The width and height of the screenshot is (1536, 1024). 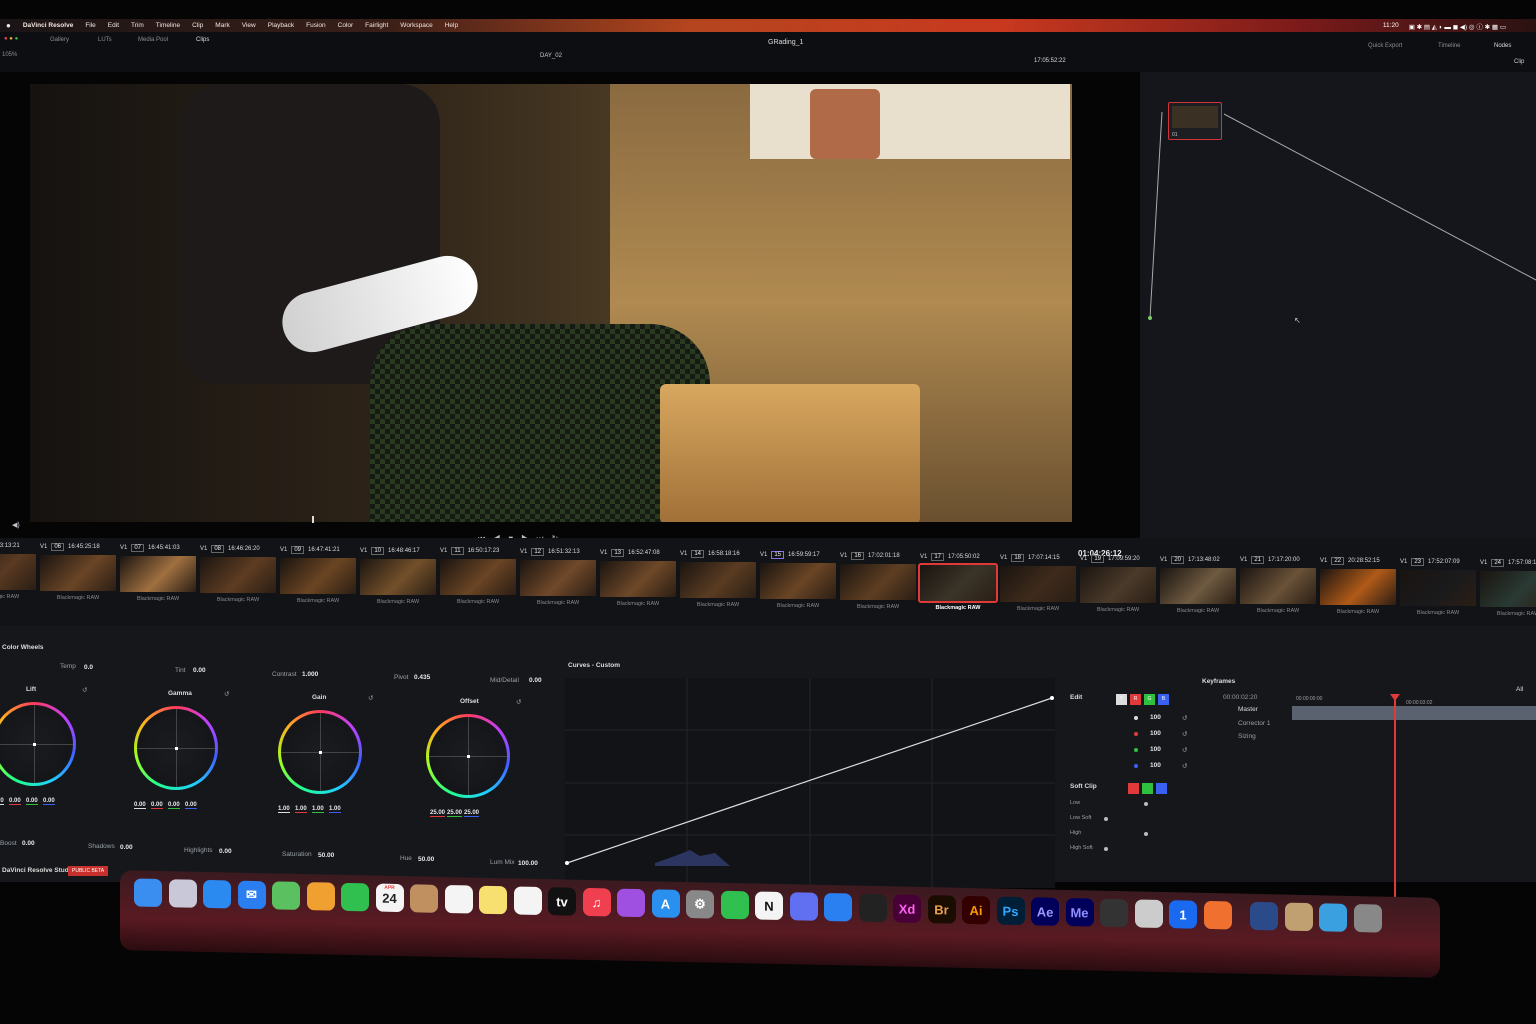 What do you see at coordinates (422, 677) in the screenshot?
I see `pivot-value: 0.435` at bounding box center [422, 677].